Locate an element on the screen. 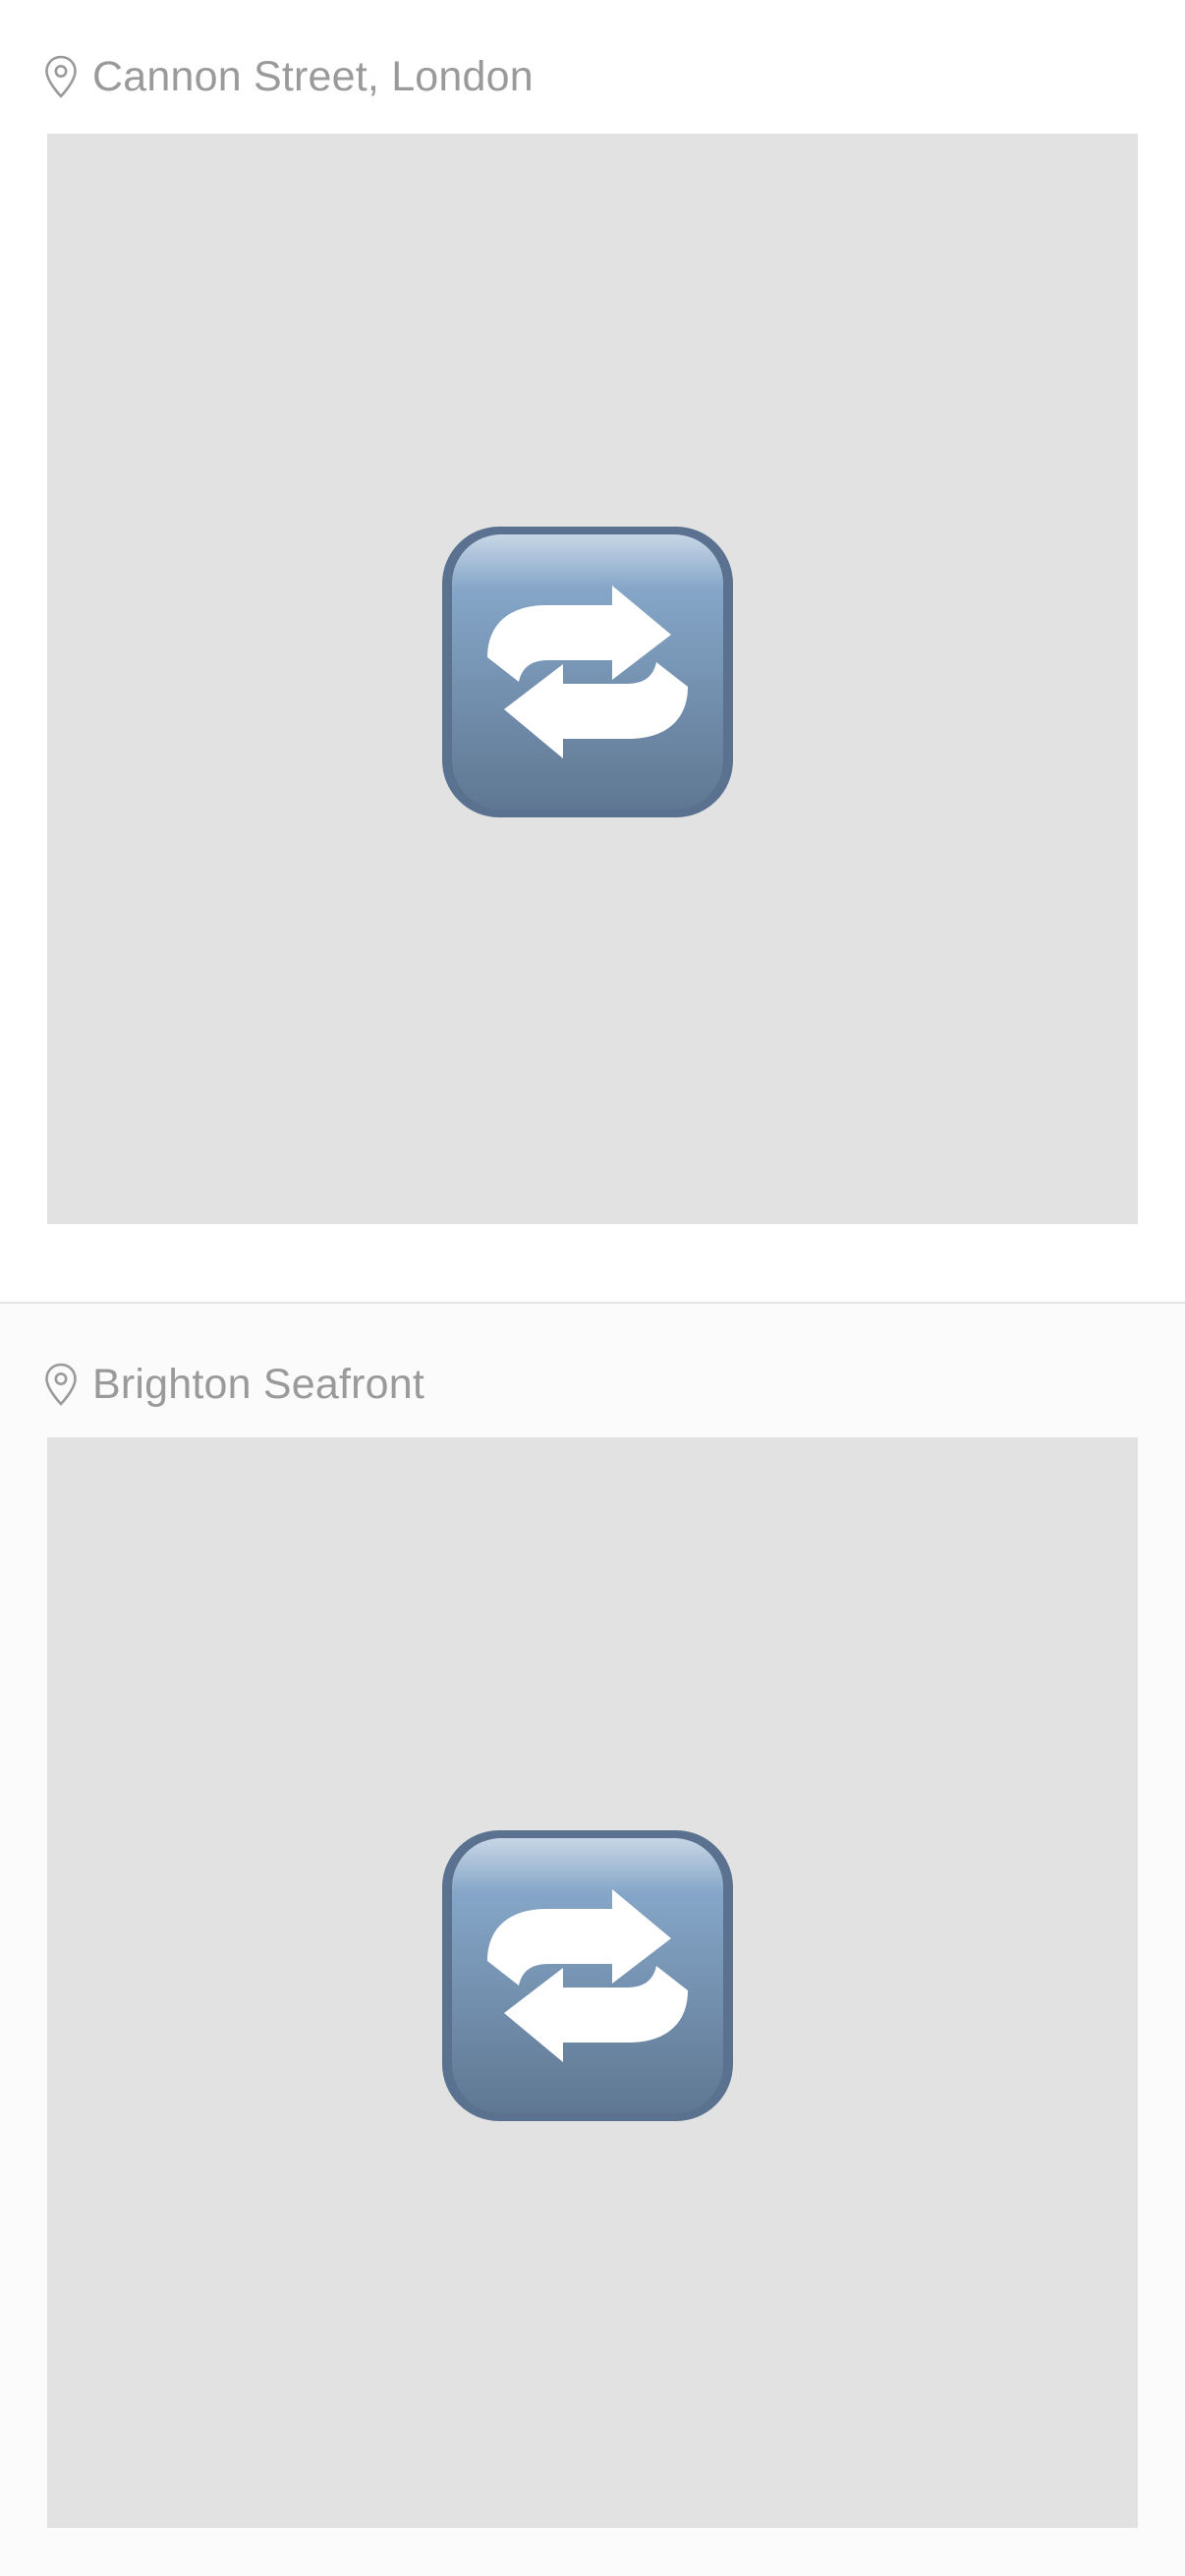  location-row: Cannon Street, London is located at coordinates (288, 76).